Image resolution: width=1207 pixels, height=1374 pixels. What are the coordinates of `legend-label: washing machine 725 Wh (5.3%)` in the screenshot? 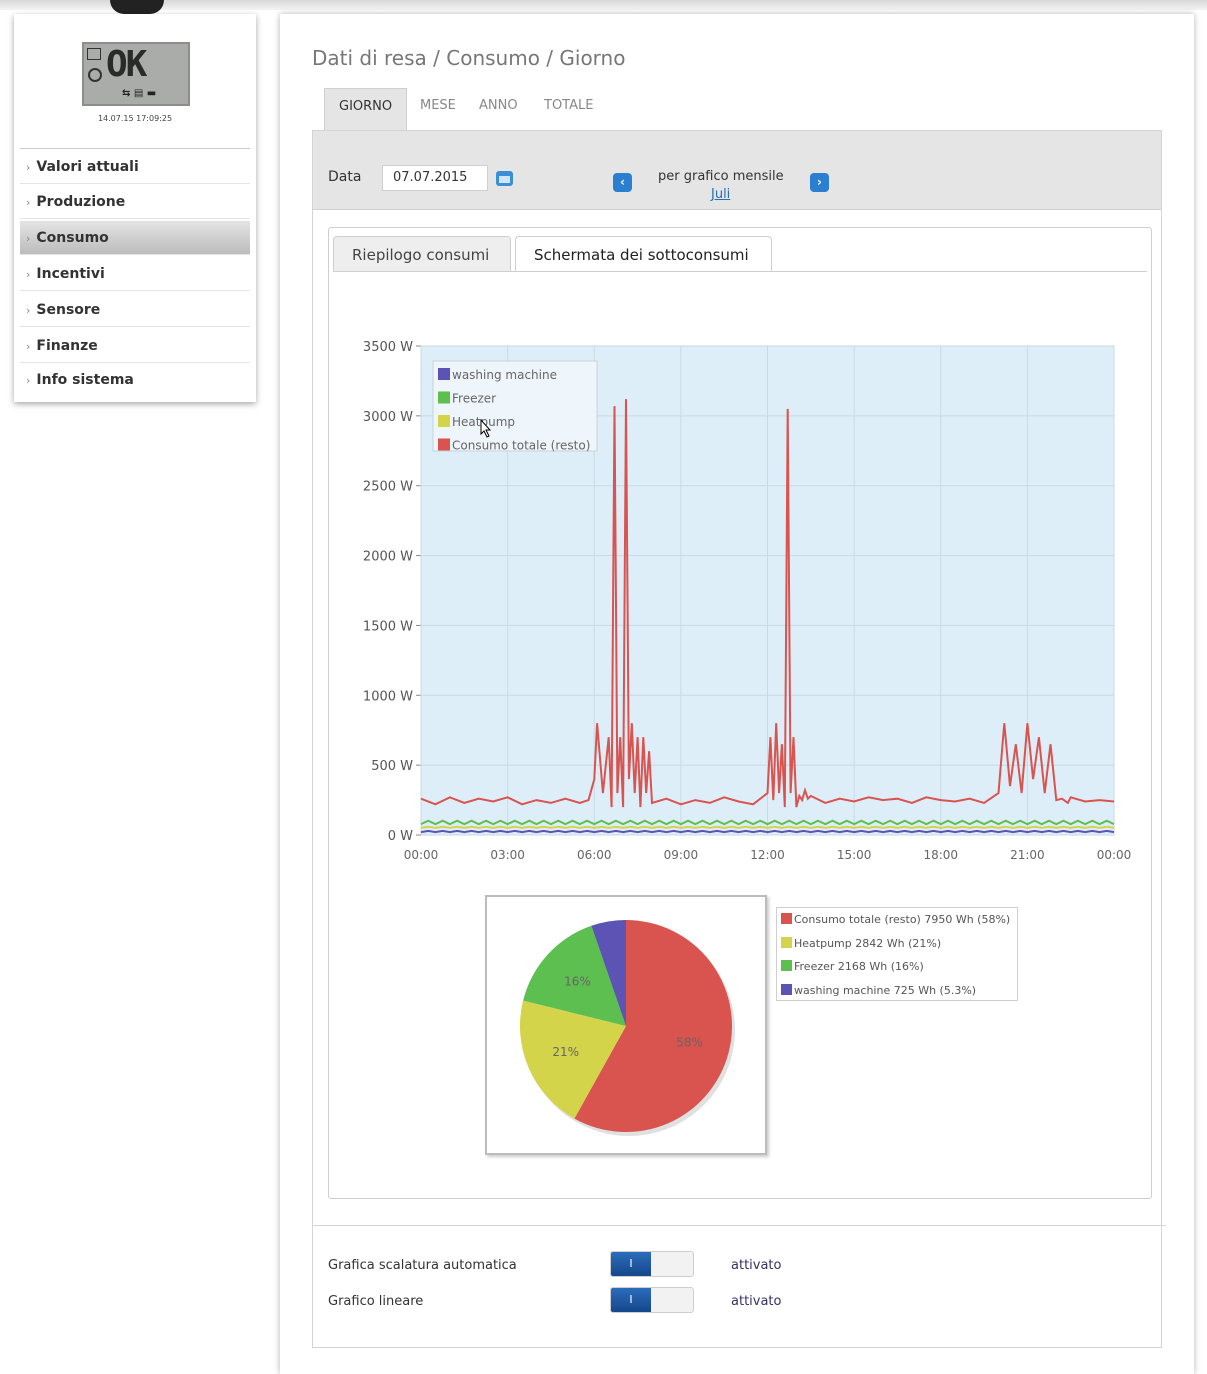 It's located at (885, 990).